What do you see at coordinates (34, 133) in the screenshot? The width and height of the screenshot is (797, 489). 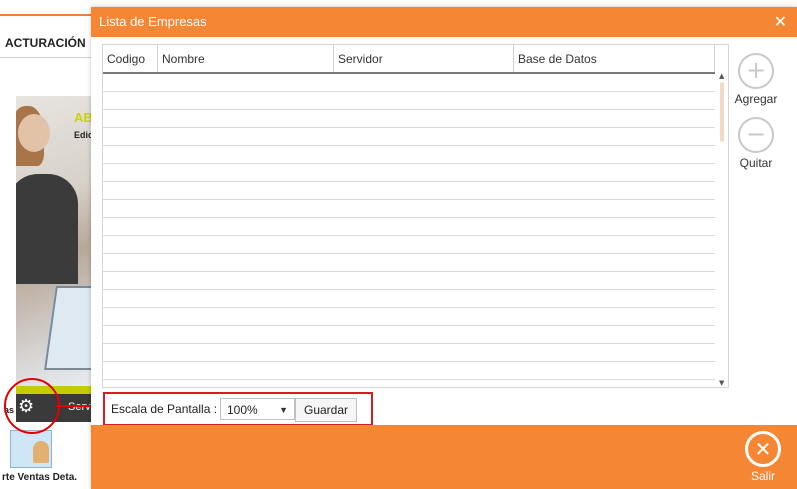 I see `hero-person-head` at bounding box center [34, 133].